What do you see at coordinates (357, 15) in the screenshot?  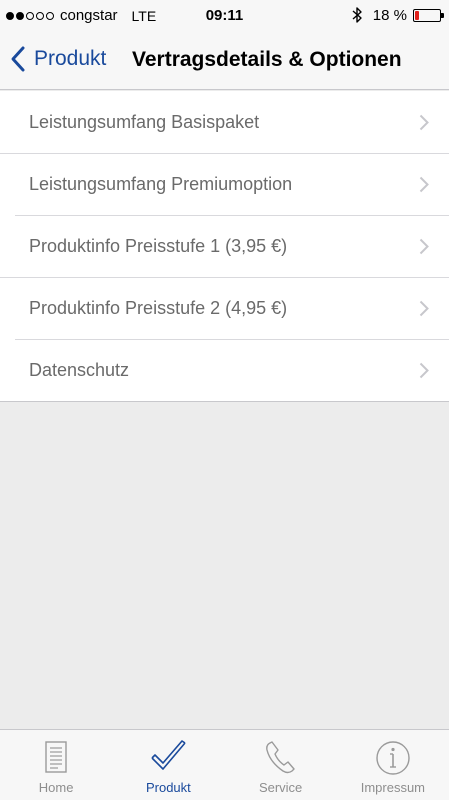 I see `bluetooth-icon` at bounding box center [357, 15].